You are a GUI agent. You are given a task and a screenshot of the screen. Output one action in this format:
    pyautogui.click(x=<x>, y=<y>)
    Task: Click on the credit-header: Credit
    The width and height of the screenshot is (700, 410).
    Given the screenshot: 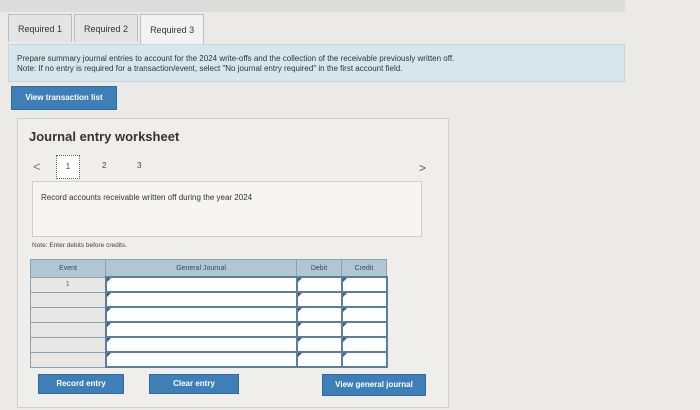 What is the action you would take?
    pyautogui.click(x=364, y=268)
    